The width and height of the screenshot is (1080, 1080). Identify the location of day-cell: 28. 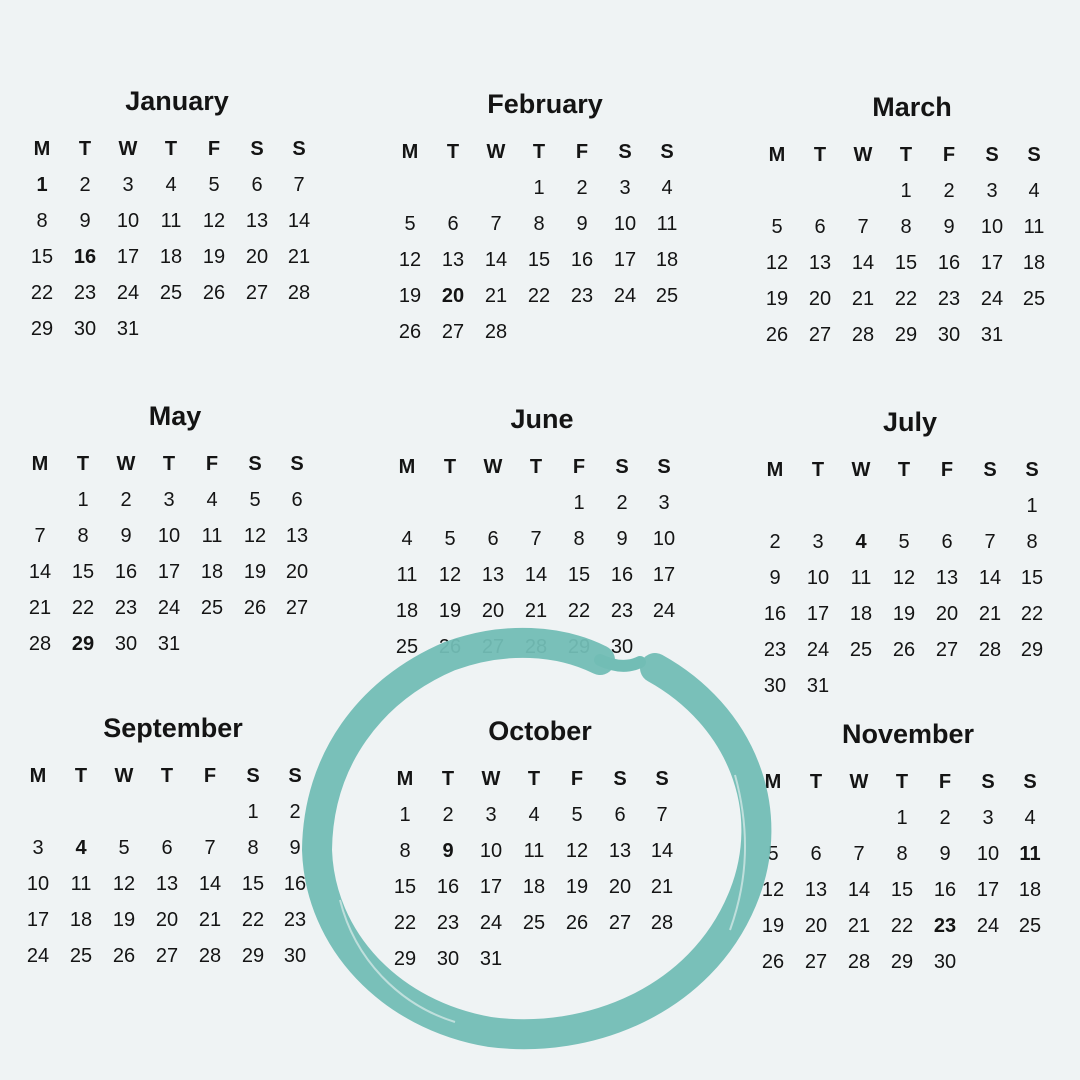
(299, 293).